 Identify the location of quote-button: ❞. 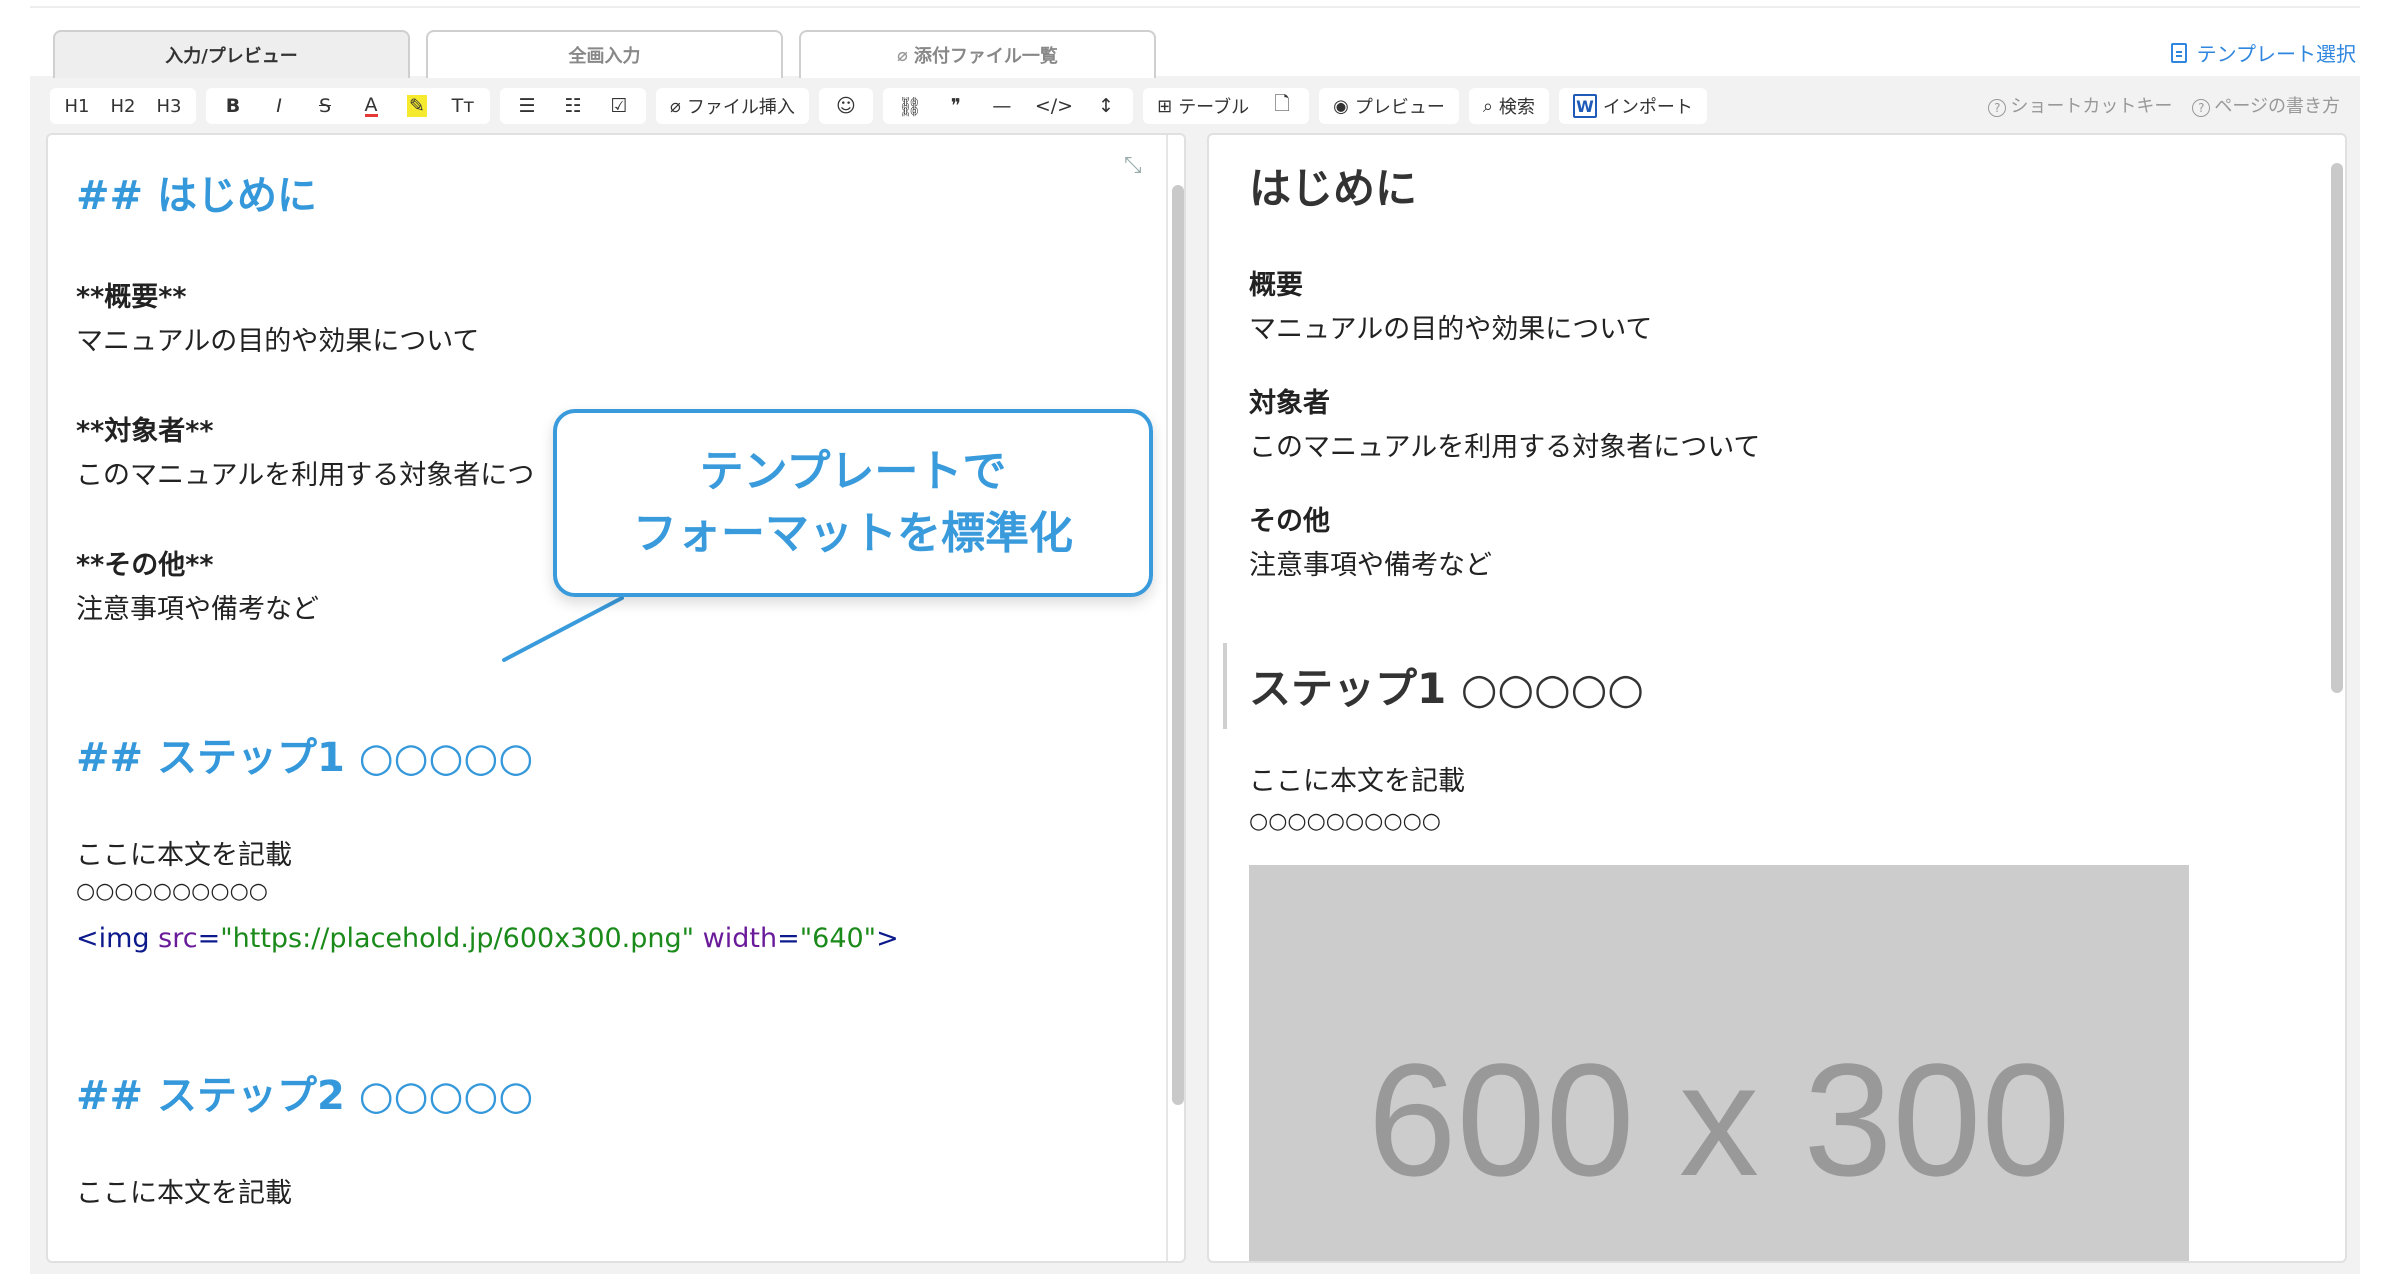
(956, 106).